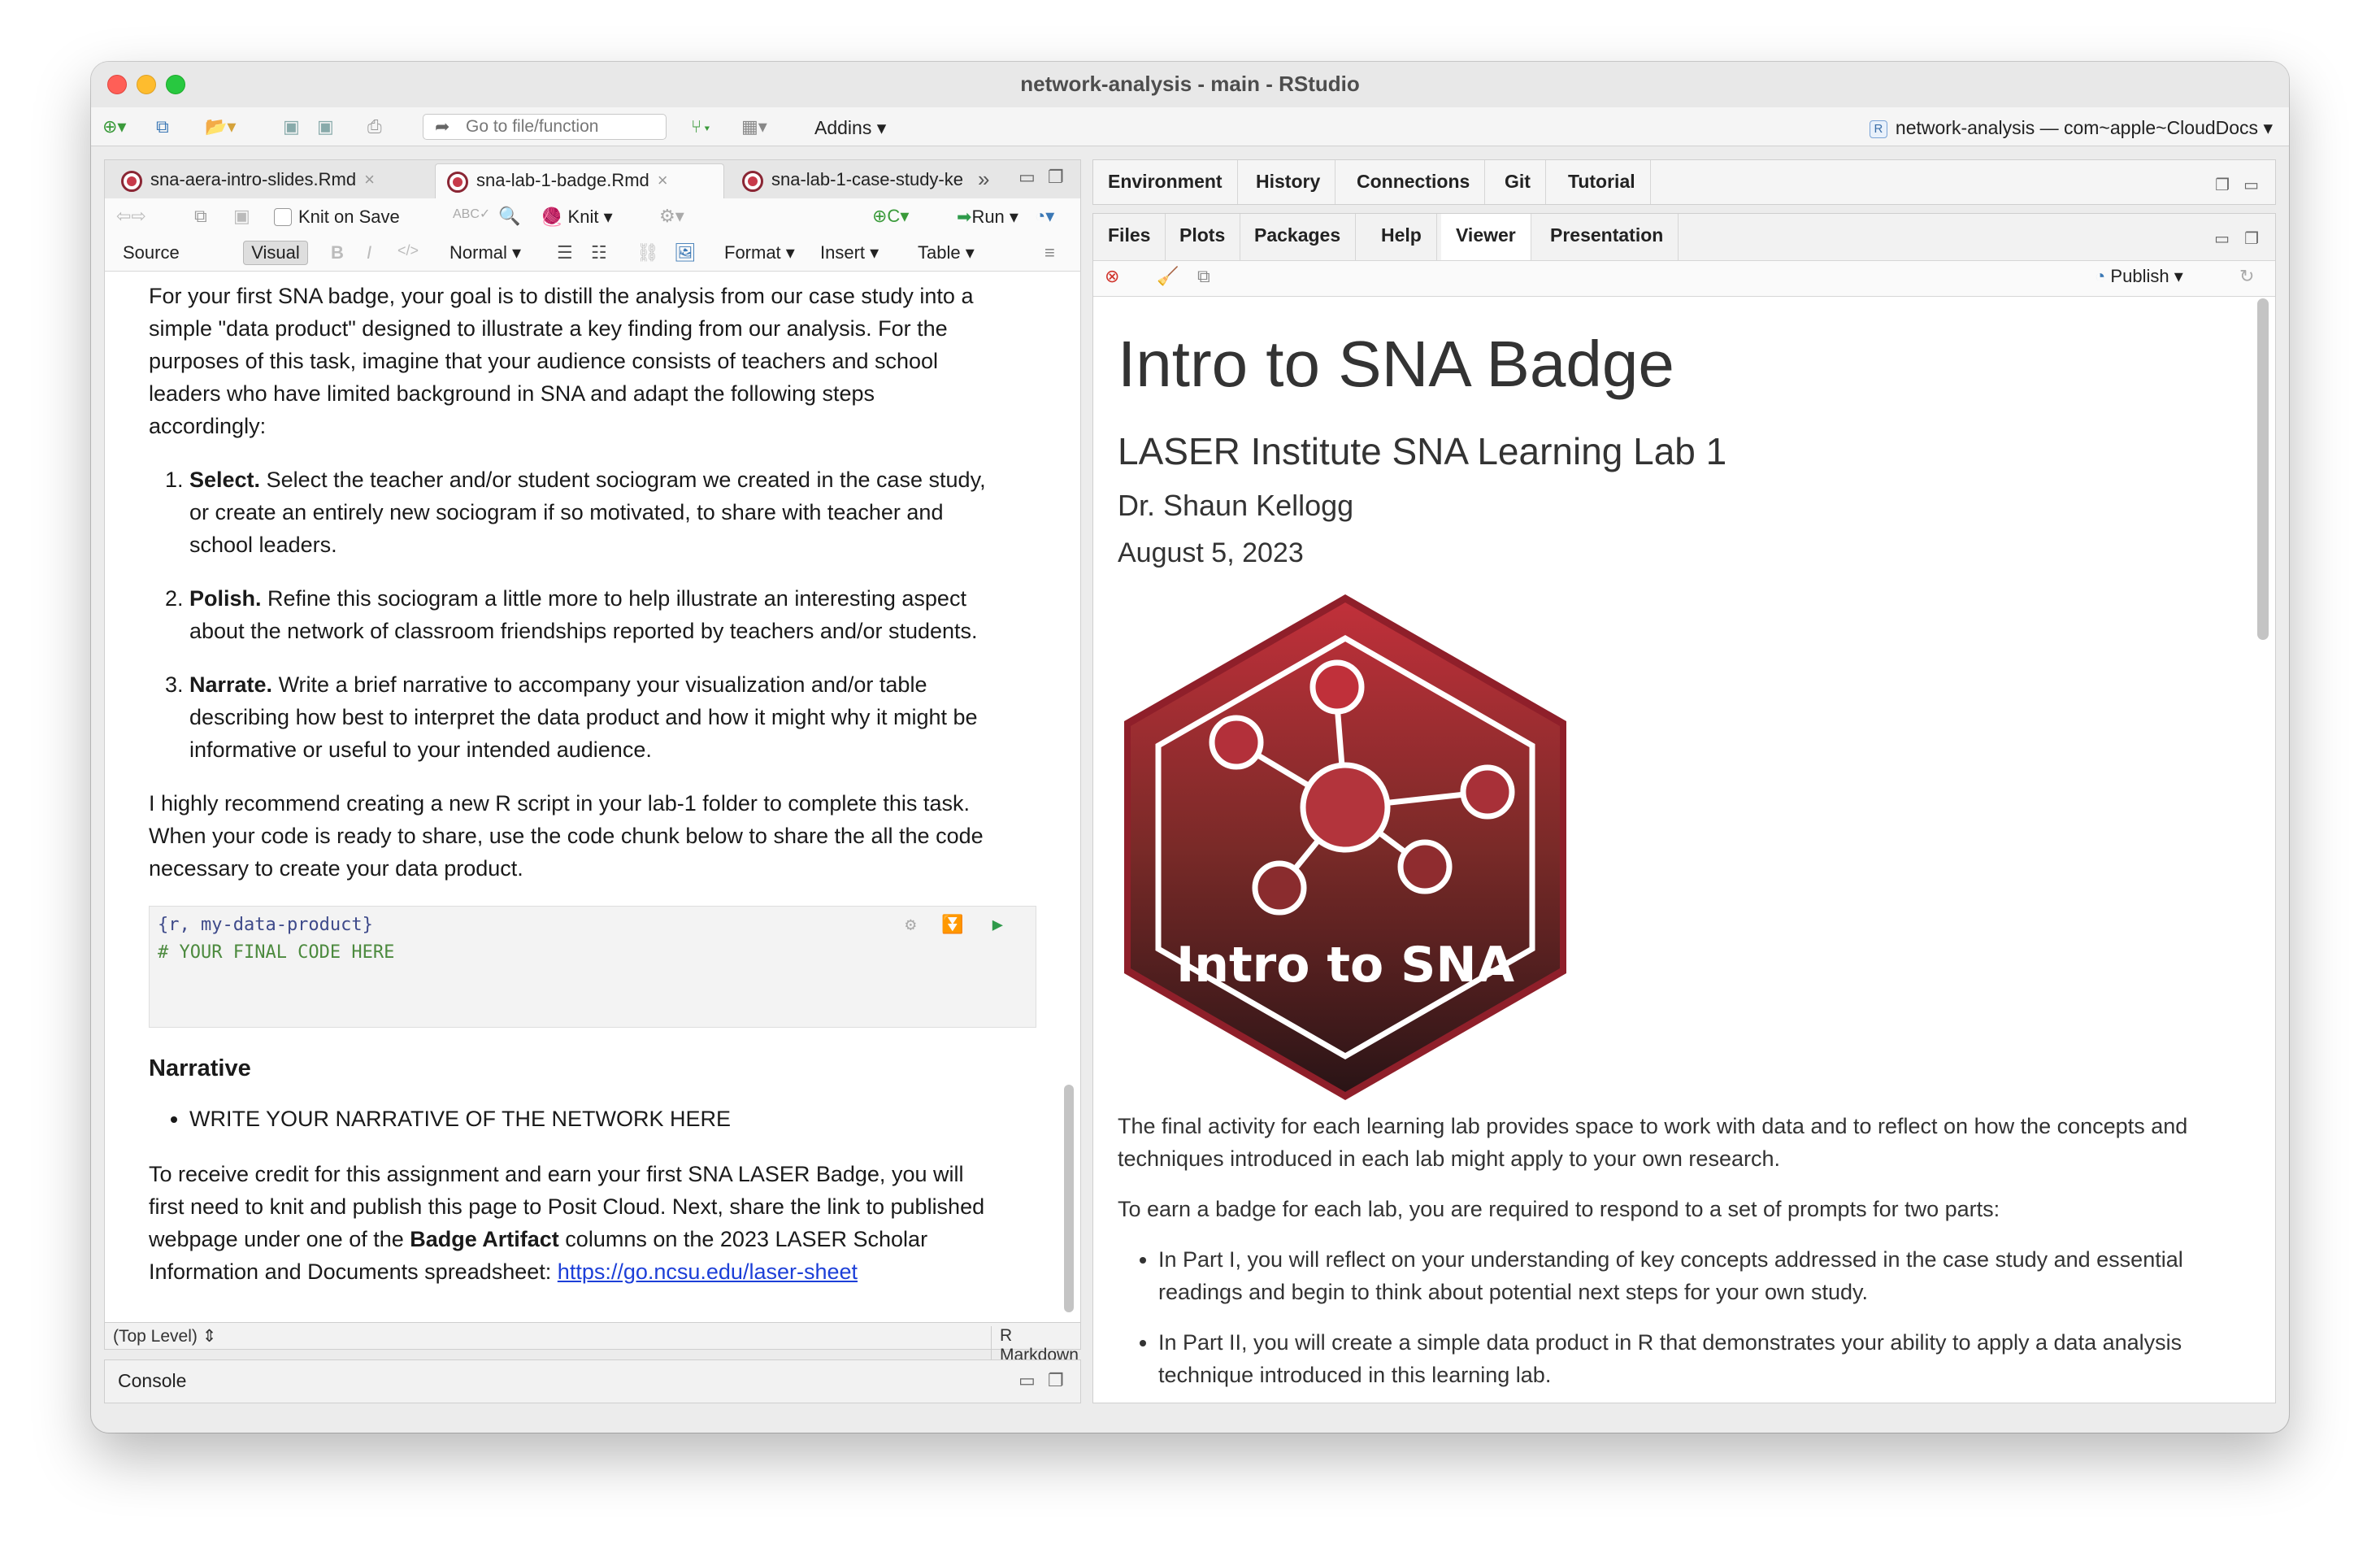 This screenshot has height=1553, width=2380. Describe the element at coordinates (997, 925) in the screenshot. I see `run-chunk-icon: ▶` at that location.